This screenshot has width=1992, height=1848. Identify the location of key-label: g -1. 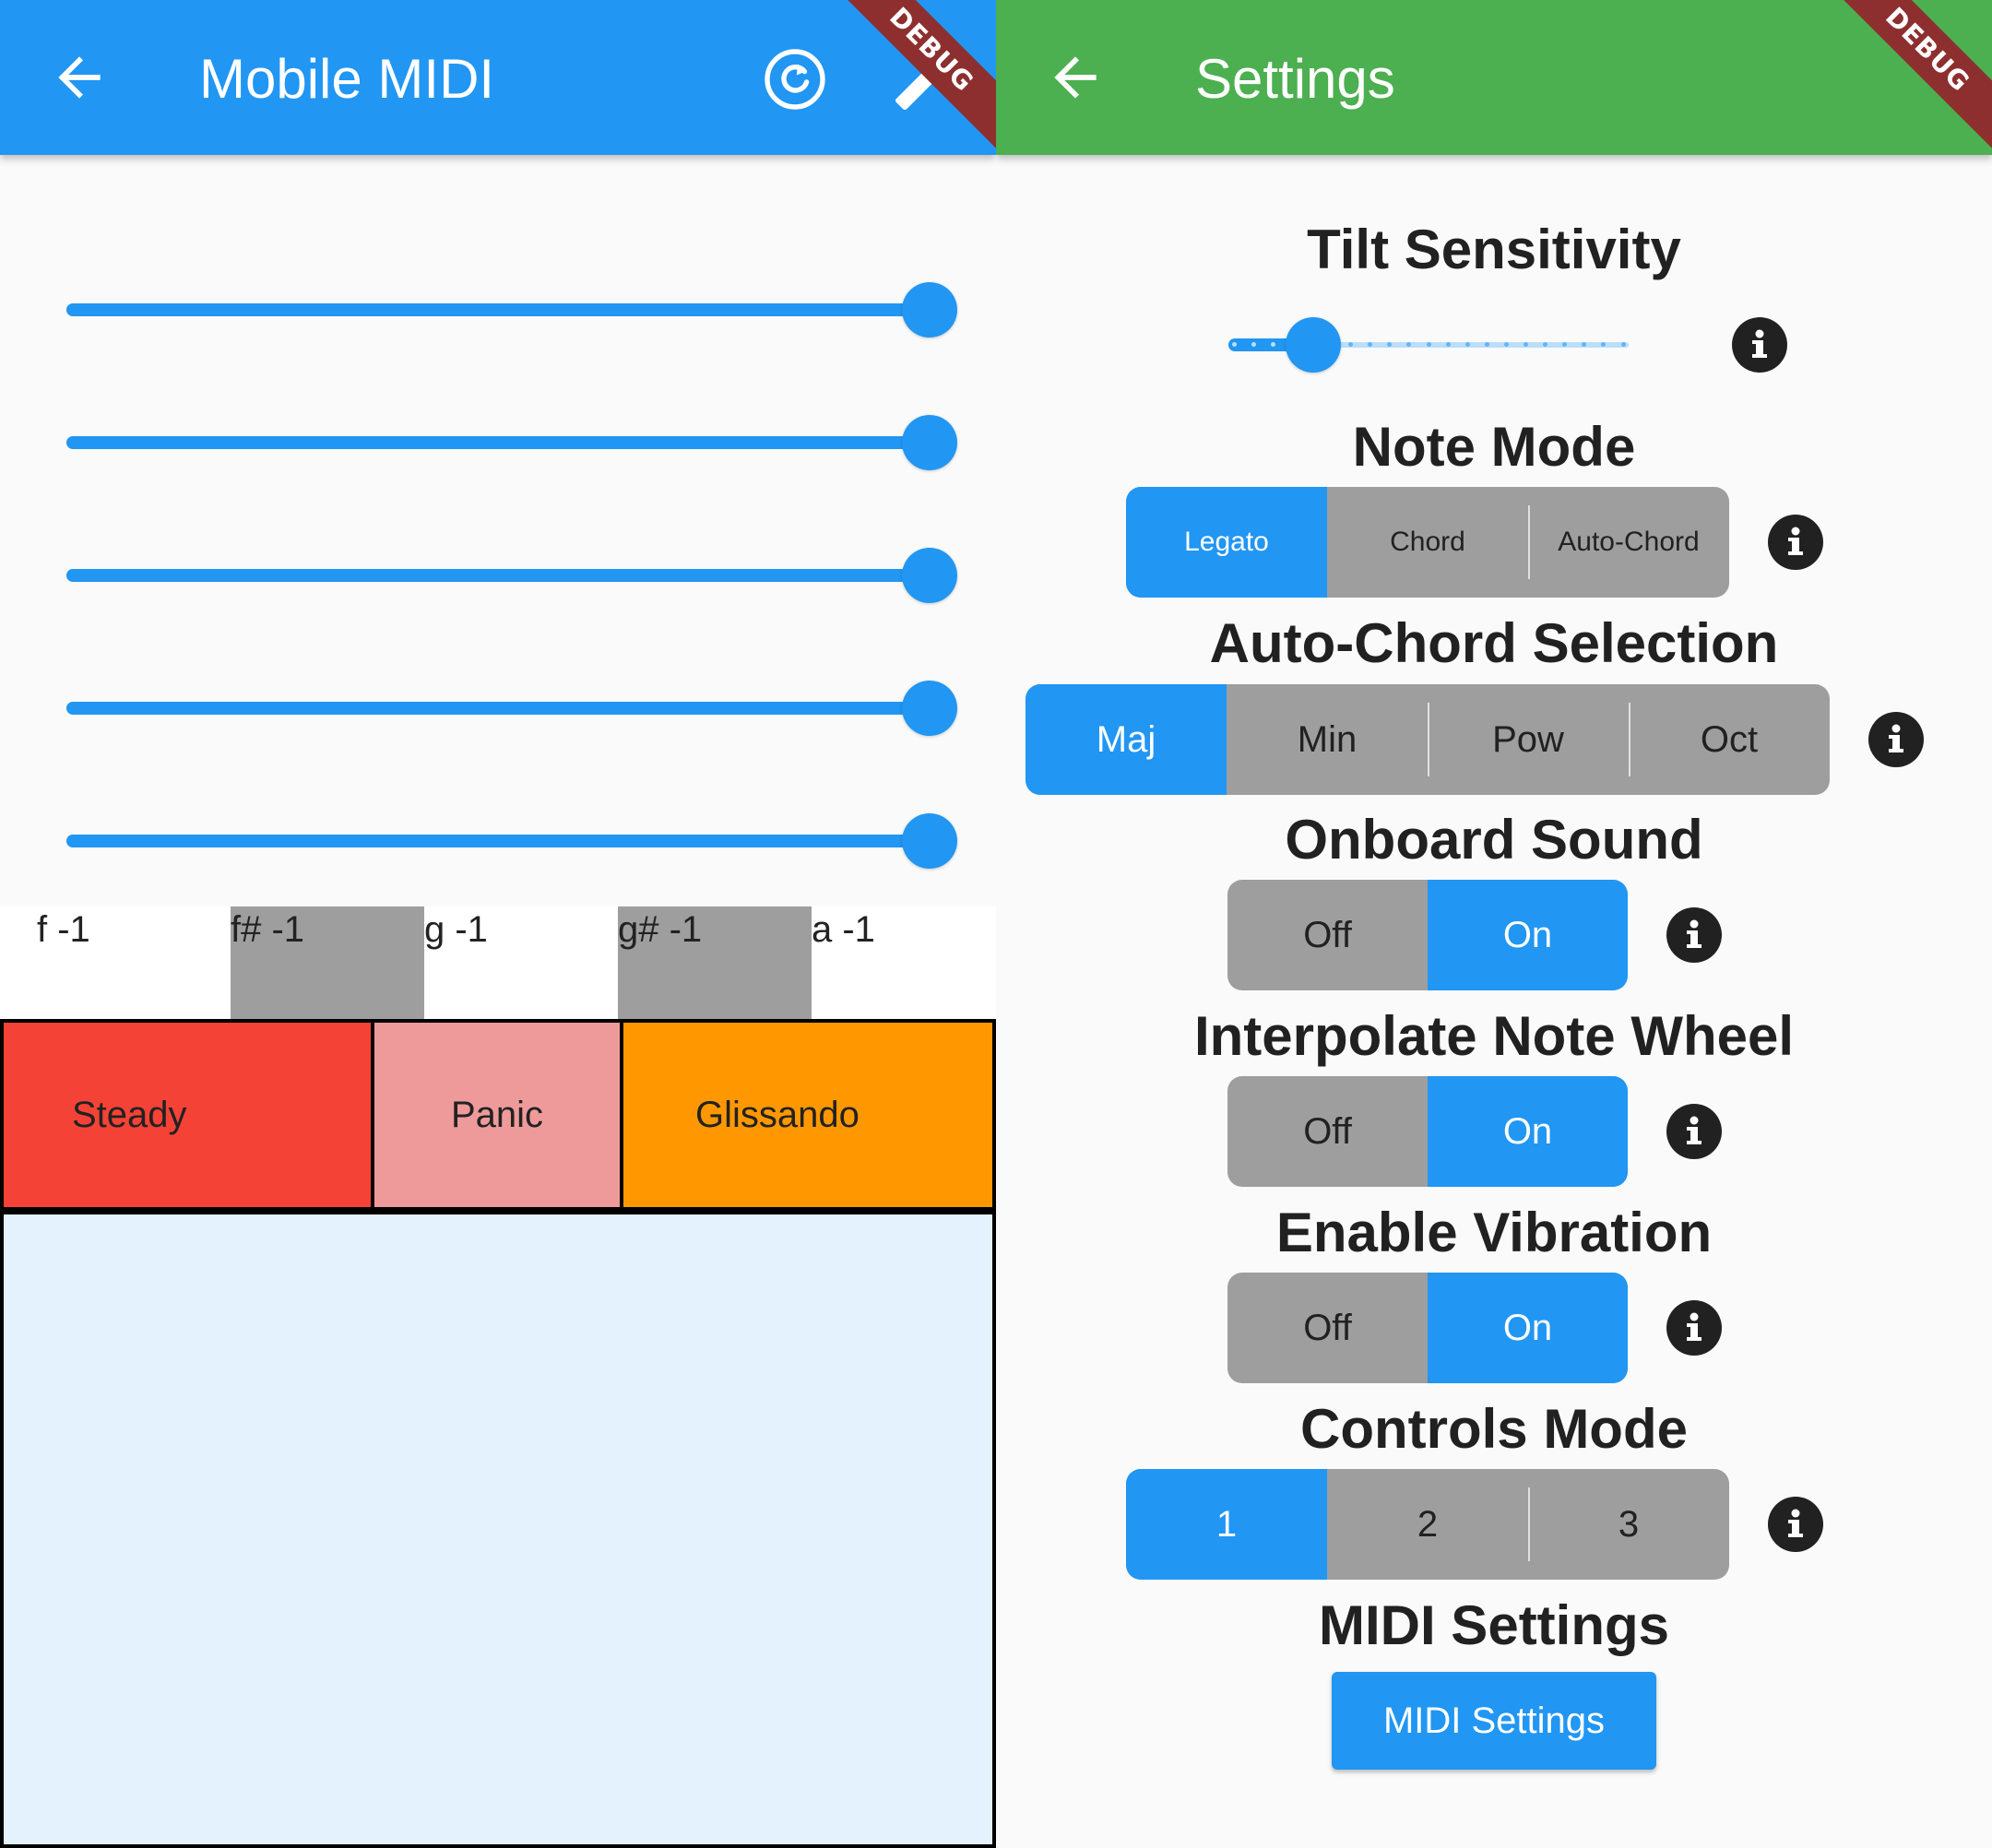
(456, 930).